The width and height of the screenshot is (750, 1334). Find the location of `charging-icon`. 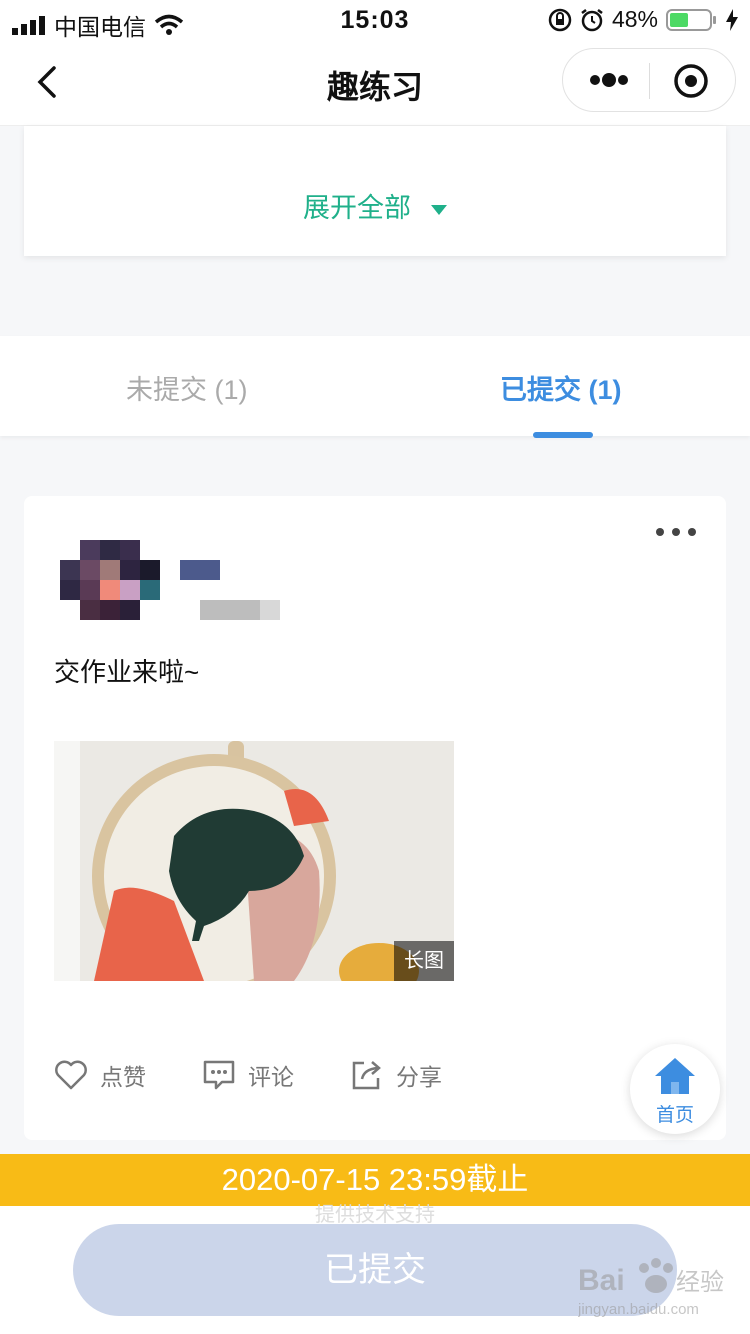

charging-icon is located at coordinates (732, 19).